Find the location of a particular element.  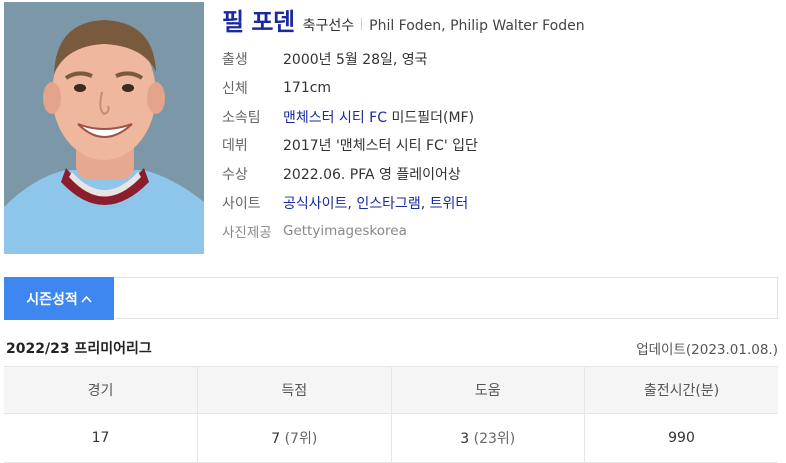

header-assists: 도움 is located at coordinates (488, 390).